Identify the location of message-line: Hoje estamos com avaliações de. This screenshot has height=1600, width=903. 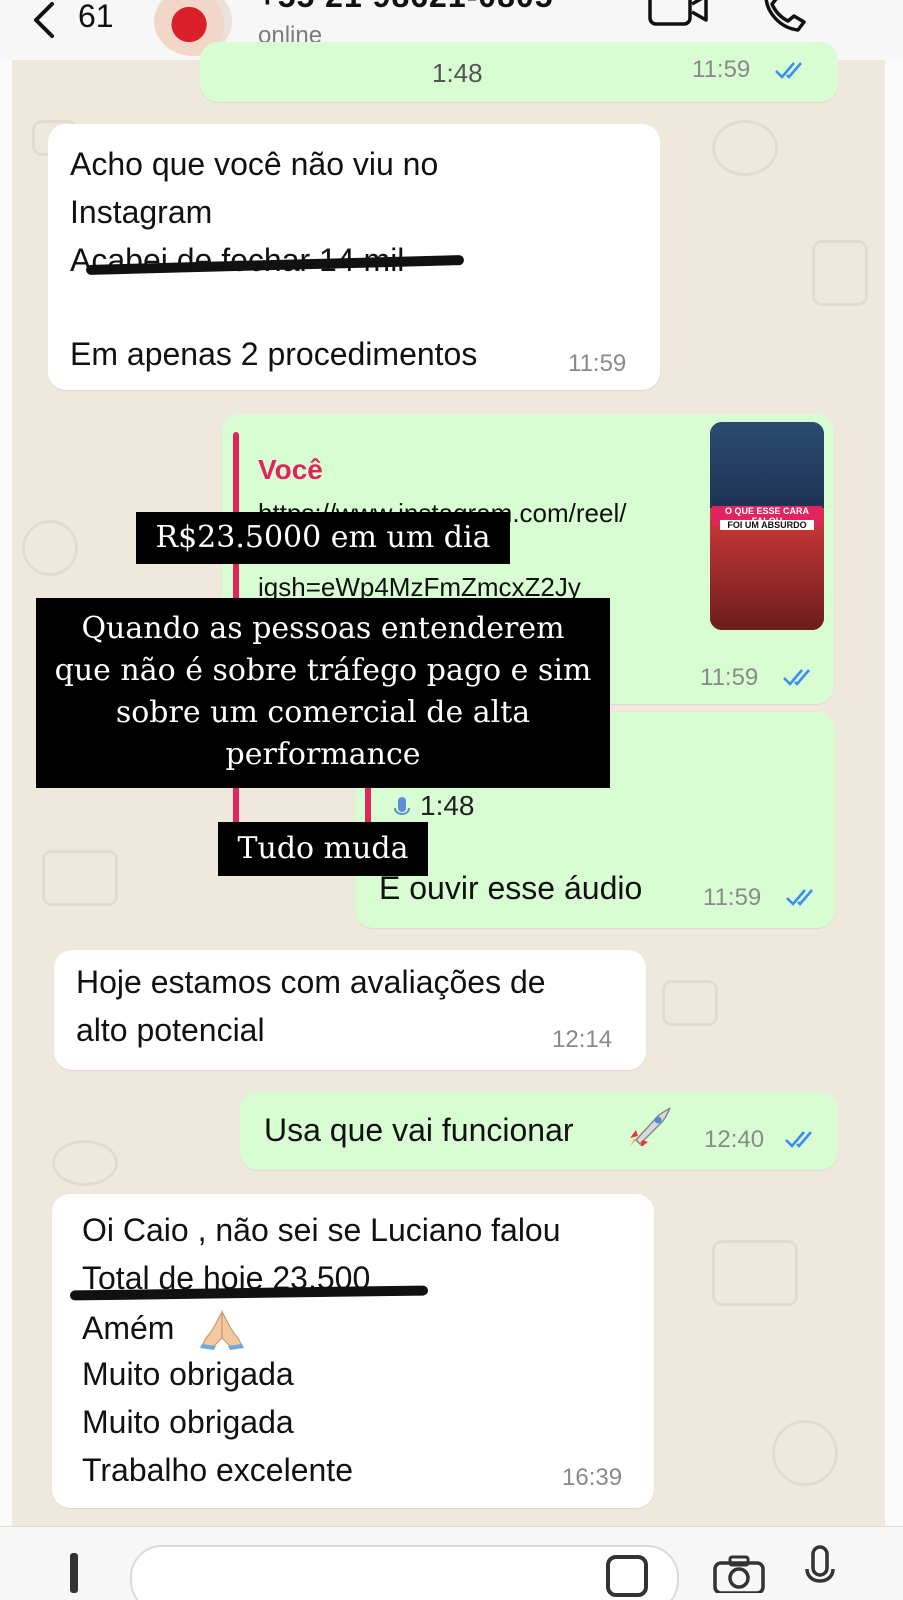
(311, 982).